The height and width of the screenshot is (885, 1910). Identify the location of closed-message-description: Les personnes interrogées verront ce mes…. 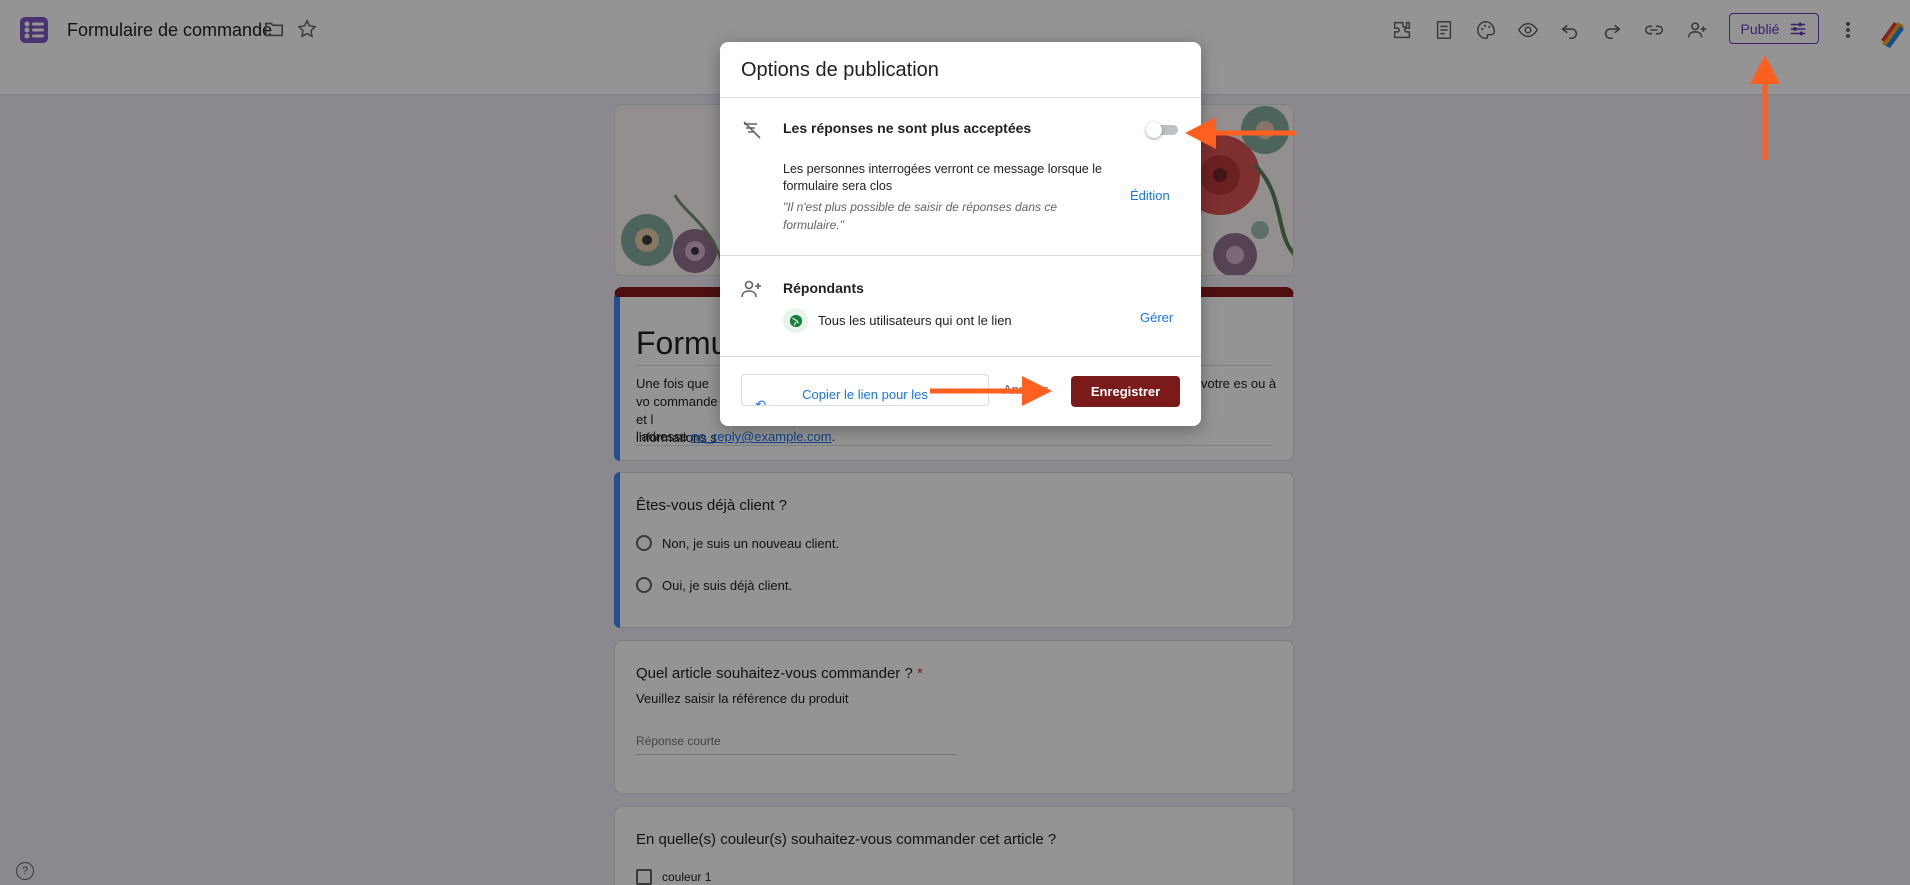
(942, 177).